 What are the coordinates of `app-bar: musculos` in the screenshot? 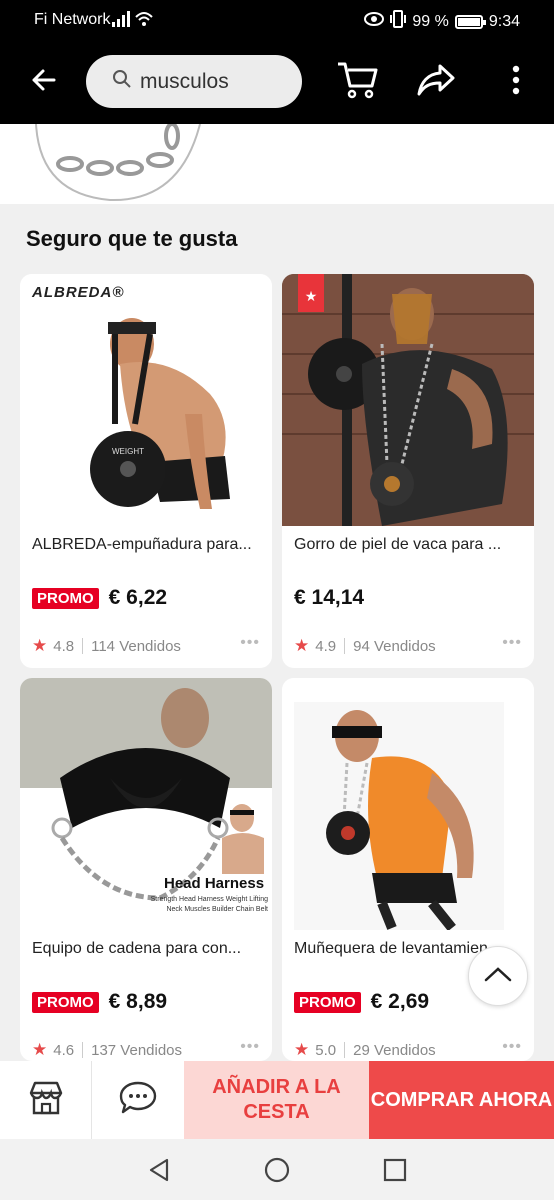 It's located at (277, 82).